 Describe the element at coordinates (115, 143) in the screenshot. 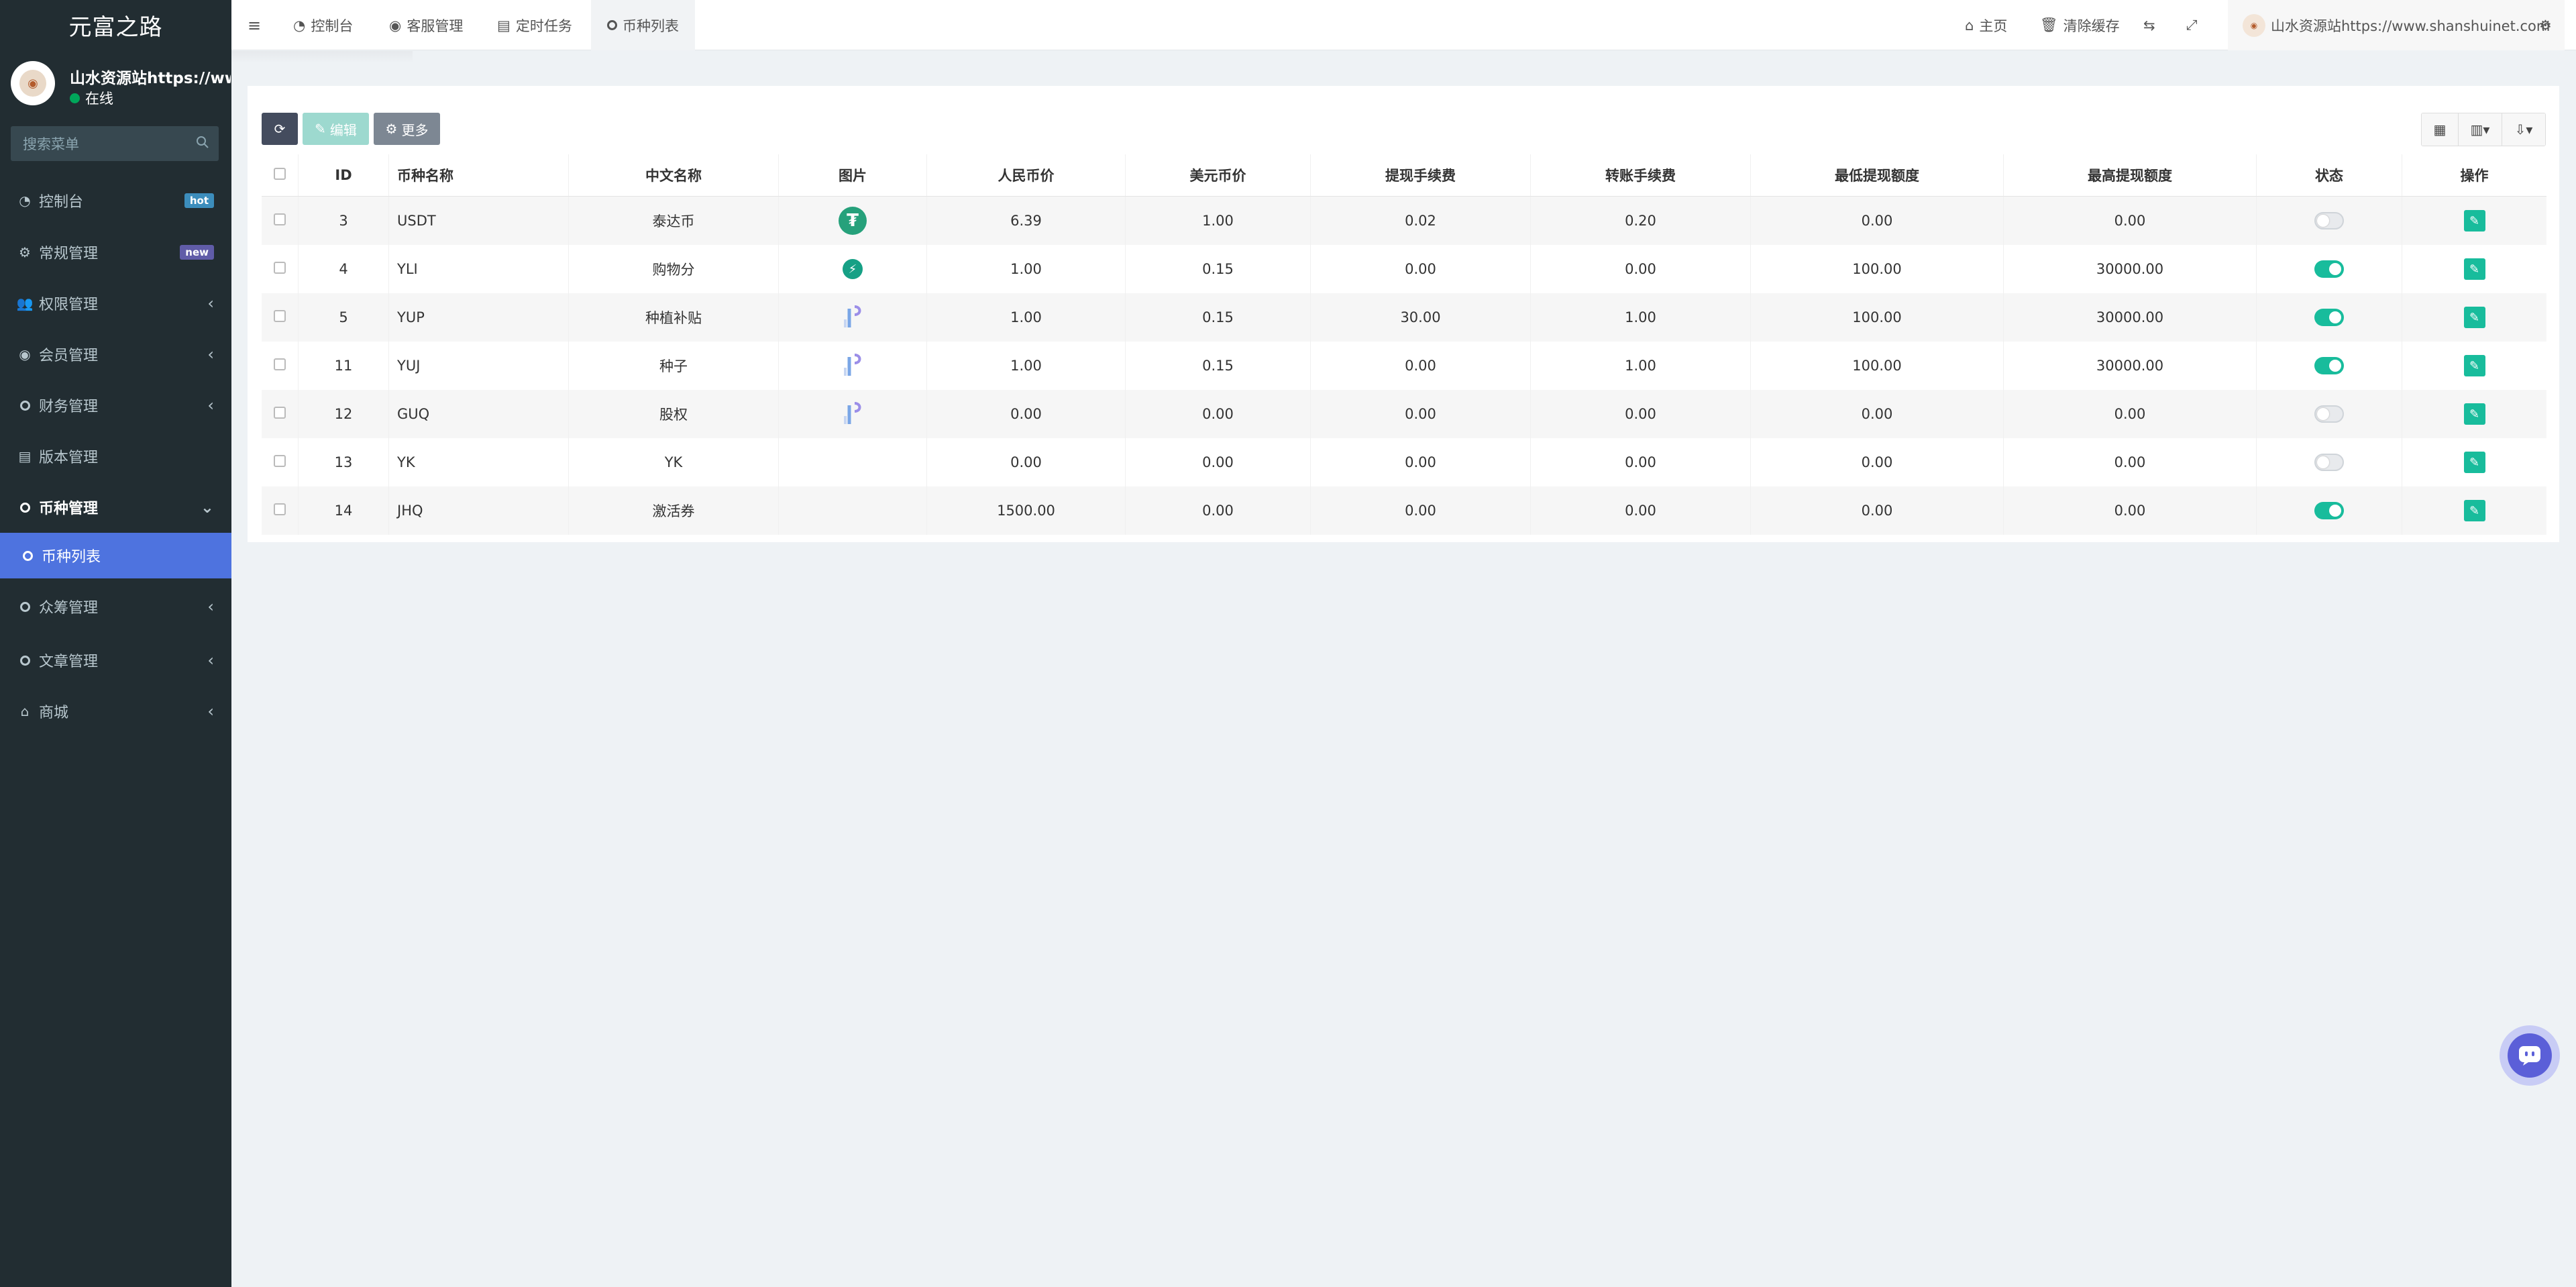

I see `menu-search-input: 搜索菜单` at that location.